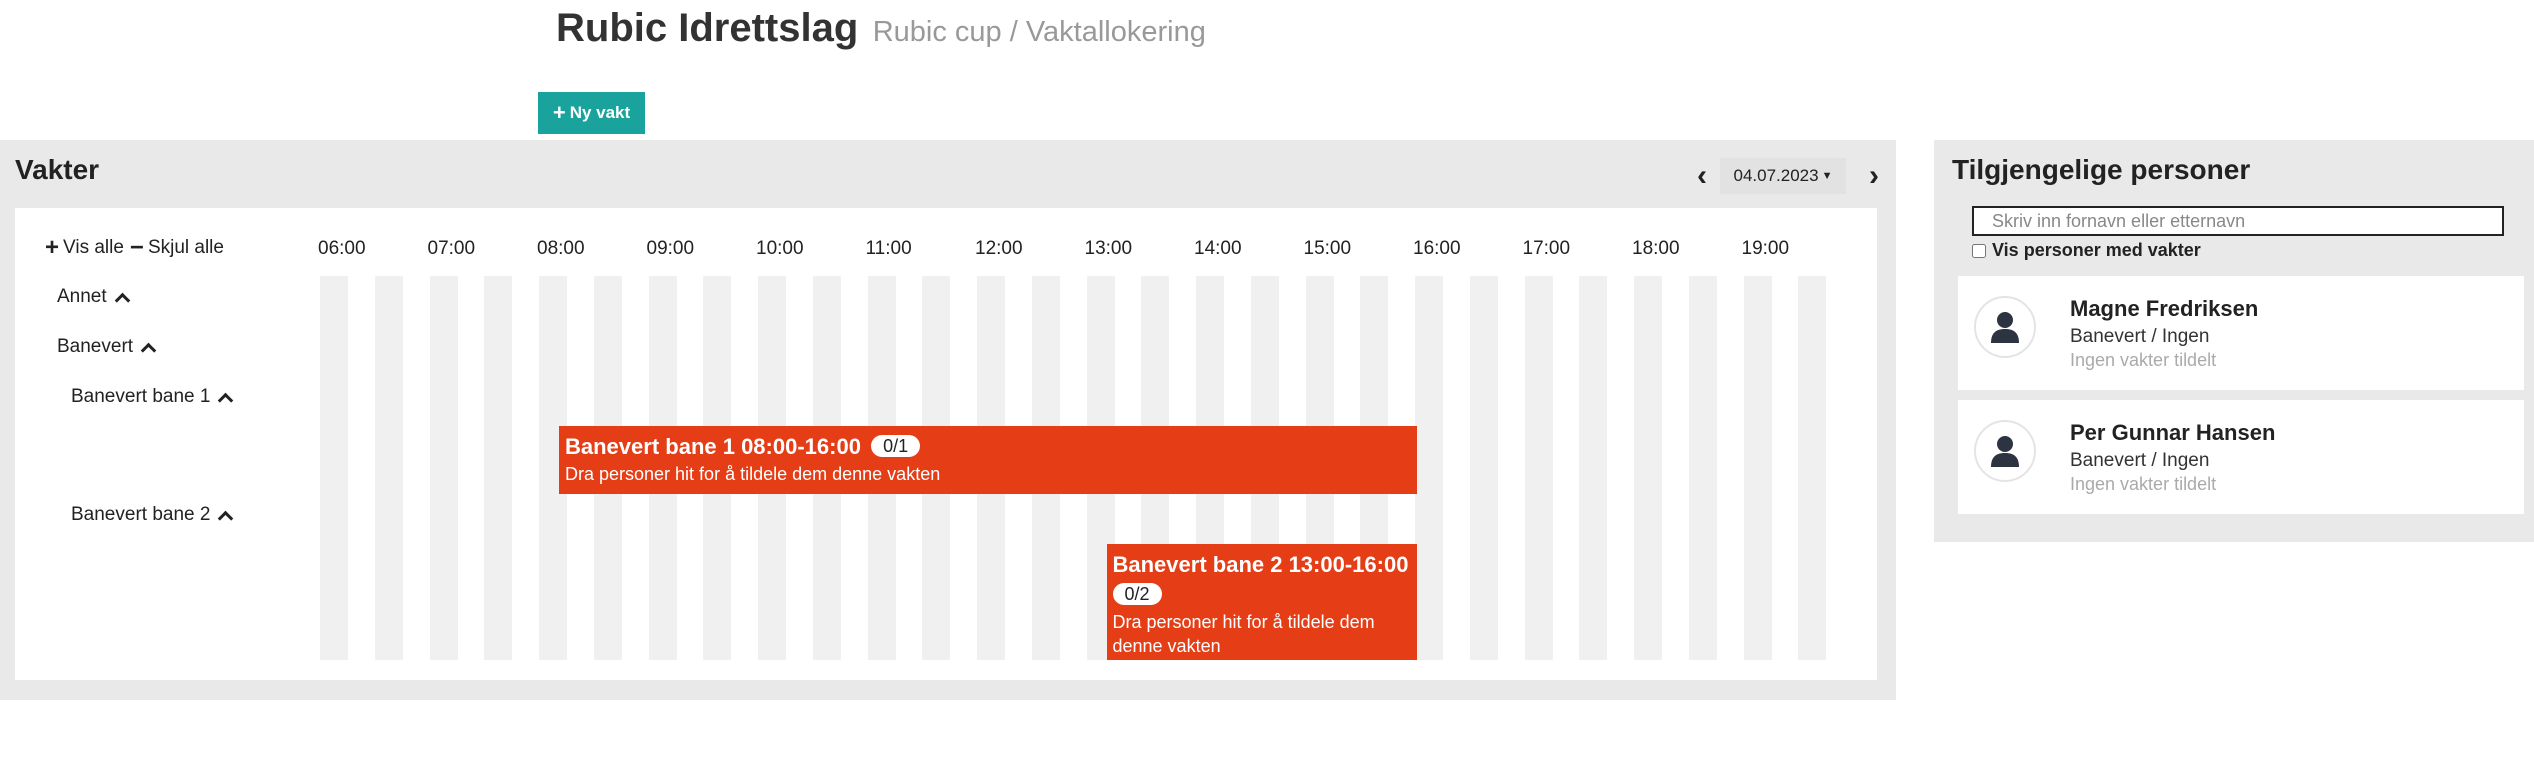 This screenshot has height=774, width=2534. Describe the element at coordinates (2101, 169) in the screenshot. I see `people-panel-title: Tilgjengelige personer` at that location.